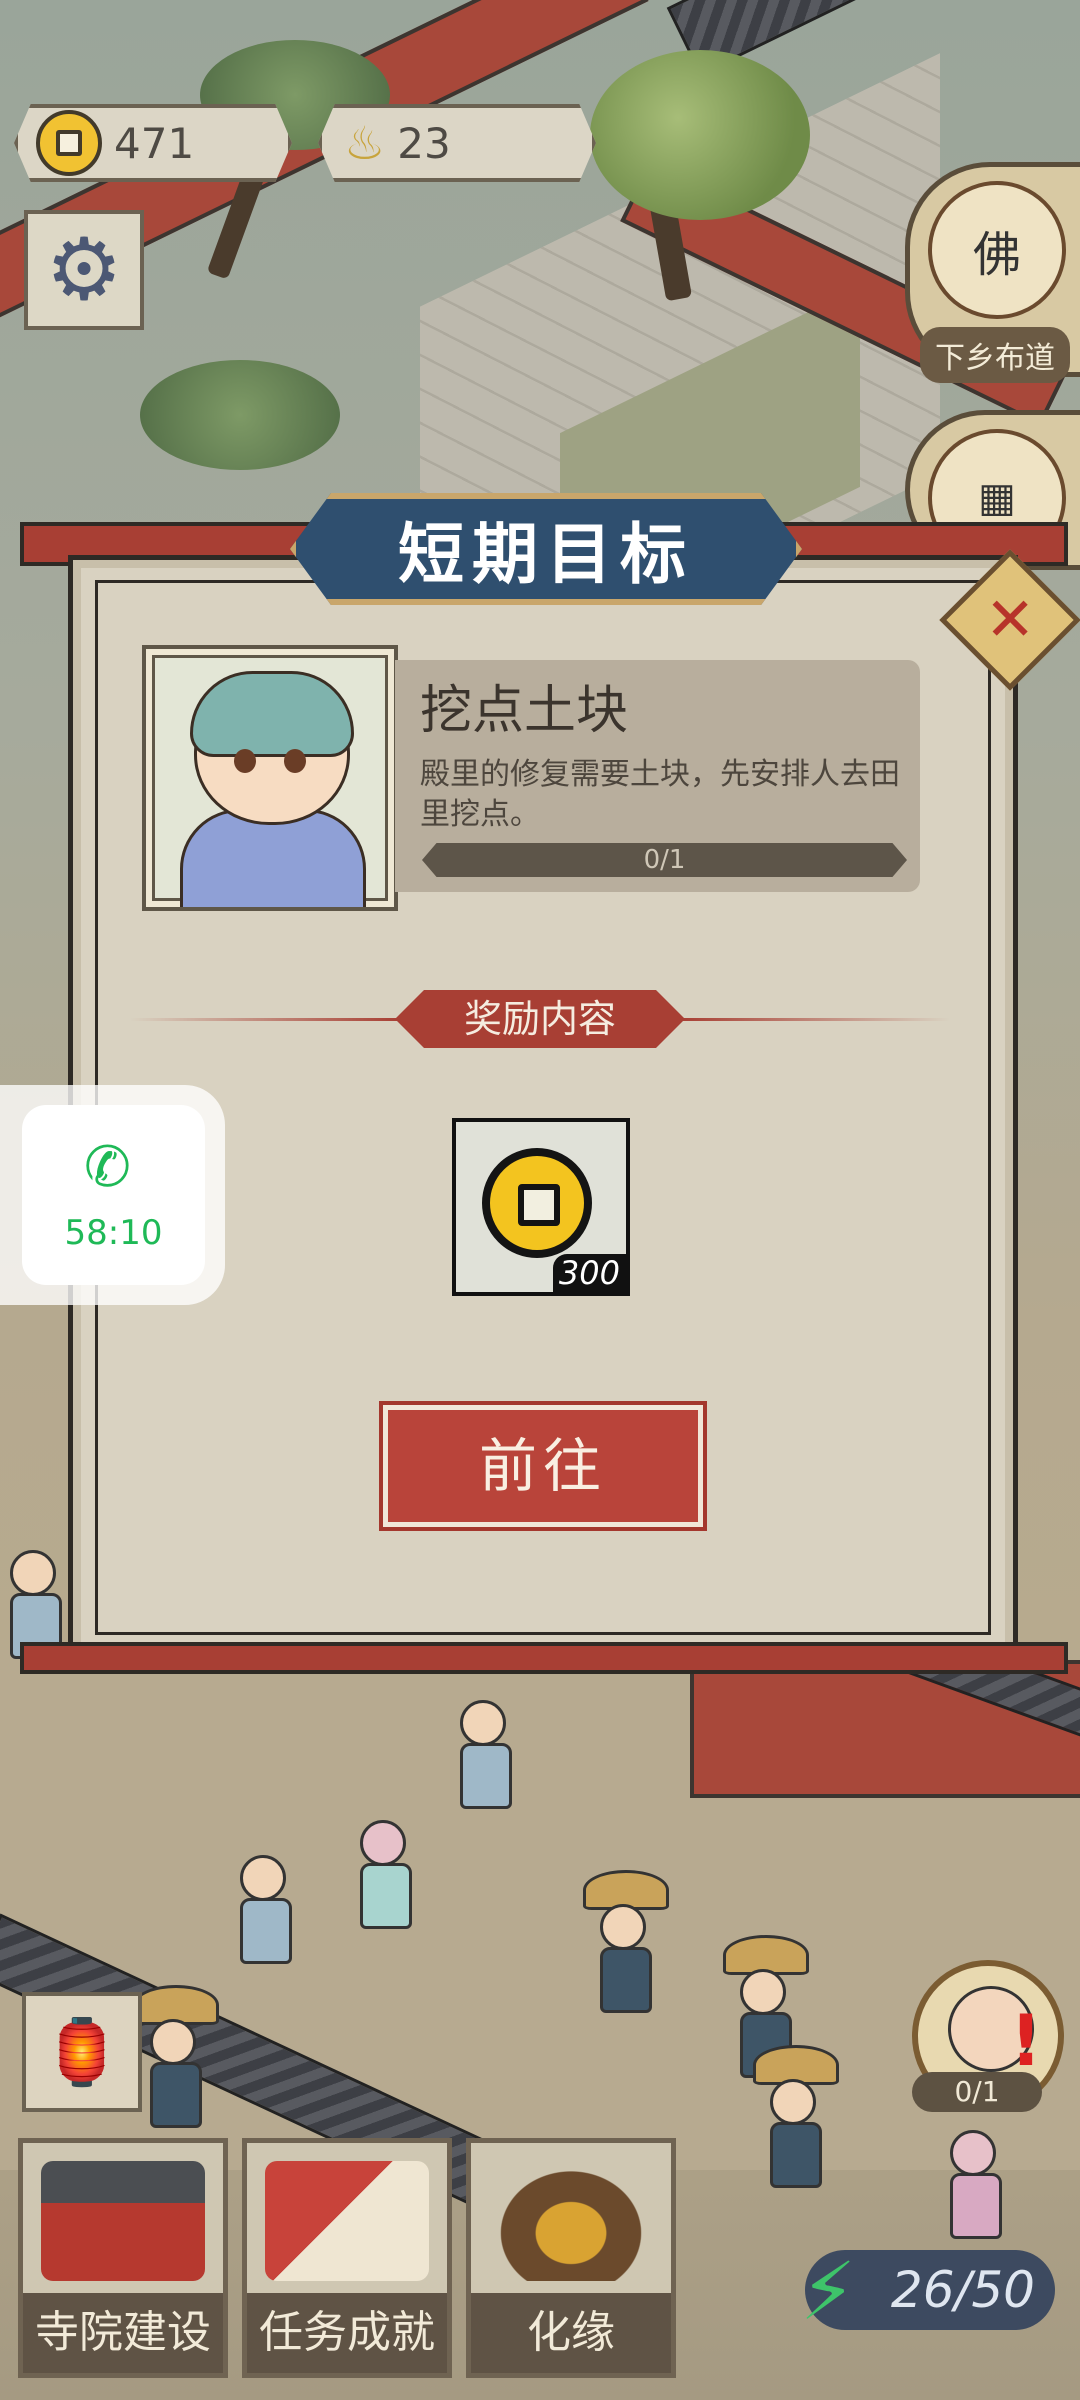 This screenshot has height=2400, width=1080. I want to click on buddha-mission-label: 下乡布道, so click(995, 355).